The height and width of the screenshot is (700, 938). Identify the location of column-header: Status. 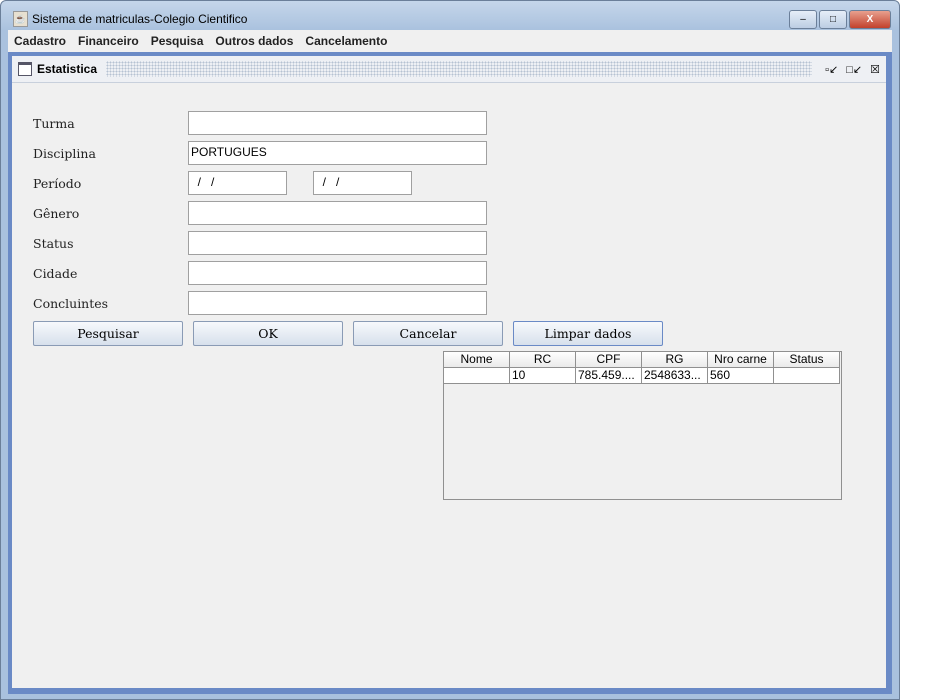
(807, 360).